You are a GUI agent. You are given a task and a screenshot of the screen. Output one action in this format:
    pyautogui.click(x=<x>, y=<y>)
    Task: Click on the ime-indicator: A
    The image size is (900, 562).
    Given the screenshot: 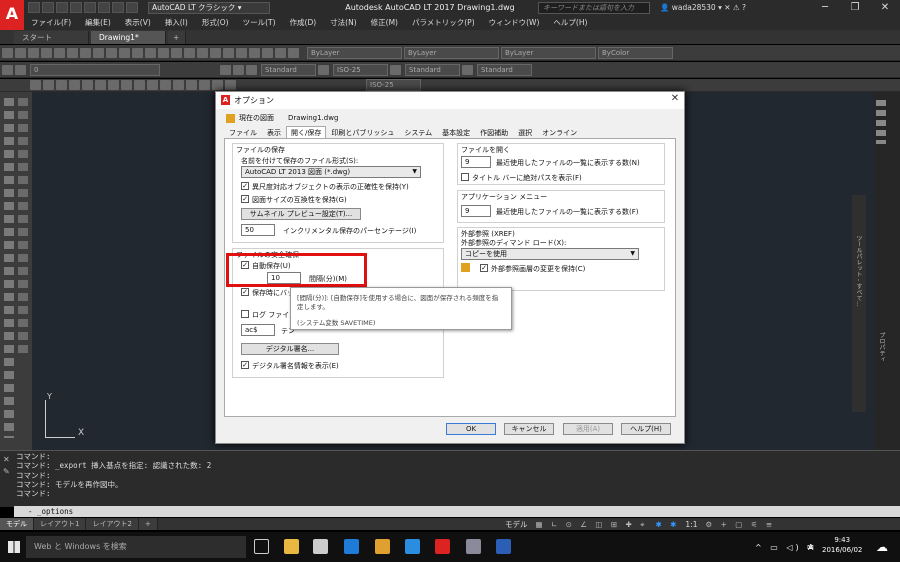 What is the action you would take?
    pyautogui.click(x=810, y=547)
    